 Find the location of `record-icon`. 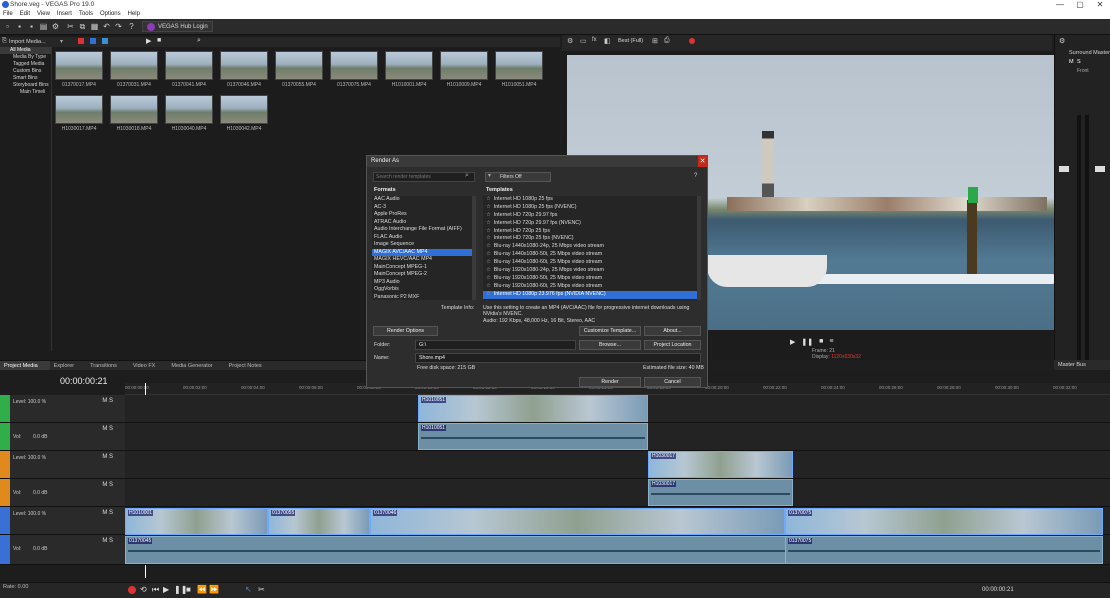

record-icon is located at coordinates (692, 41).